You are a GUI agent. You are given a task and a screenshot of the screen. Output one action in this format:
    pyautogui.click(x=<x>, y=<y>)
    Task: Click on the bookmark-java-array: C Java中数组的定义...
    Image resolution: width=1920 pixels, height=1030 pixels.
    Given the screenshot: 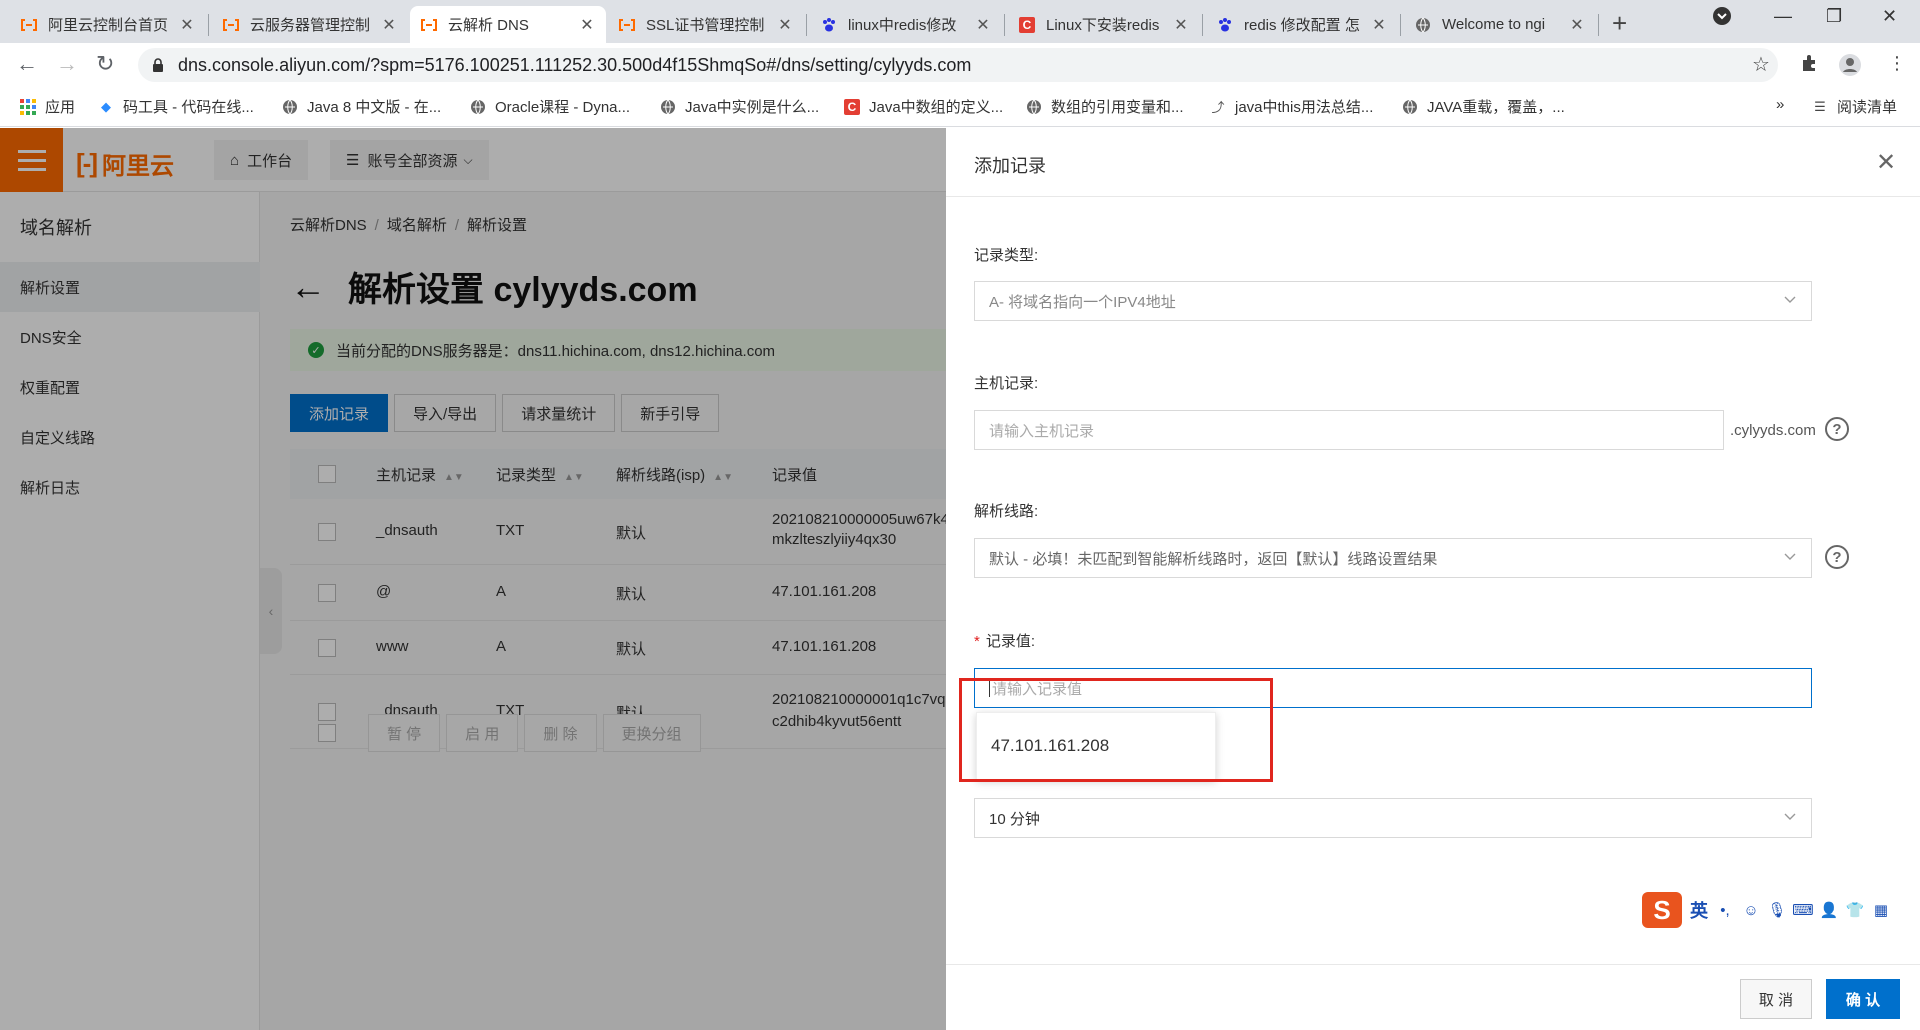 What is the action you would take?
    pyautogui.click(x=923, y=106)
    